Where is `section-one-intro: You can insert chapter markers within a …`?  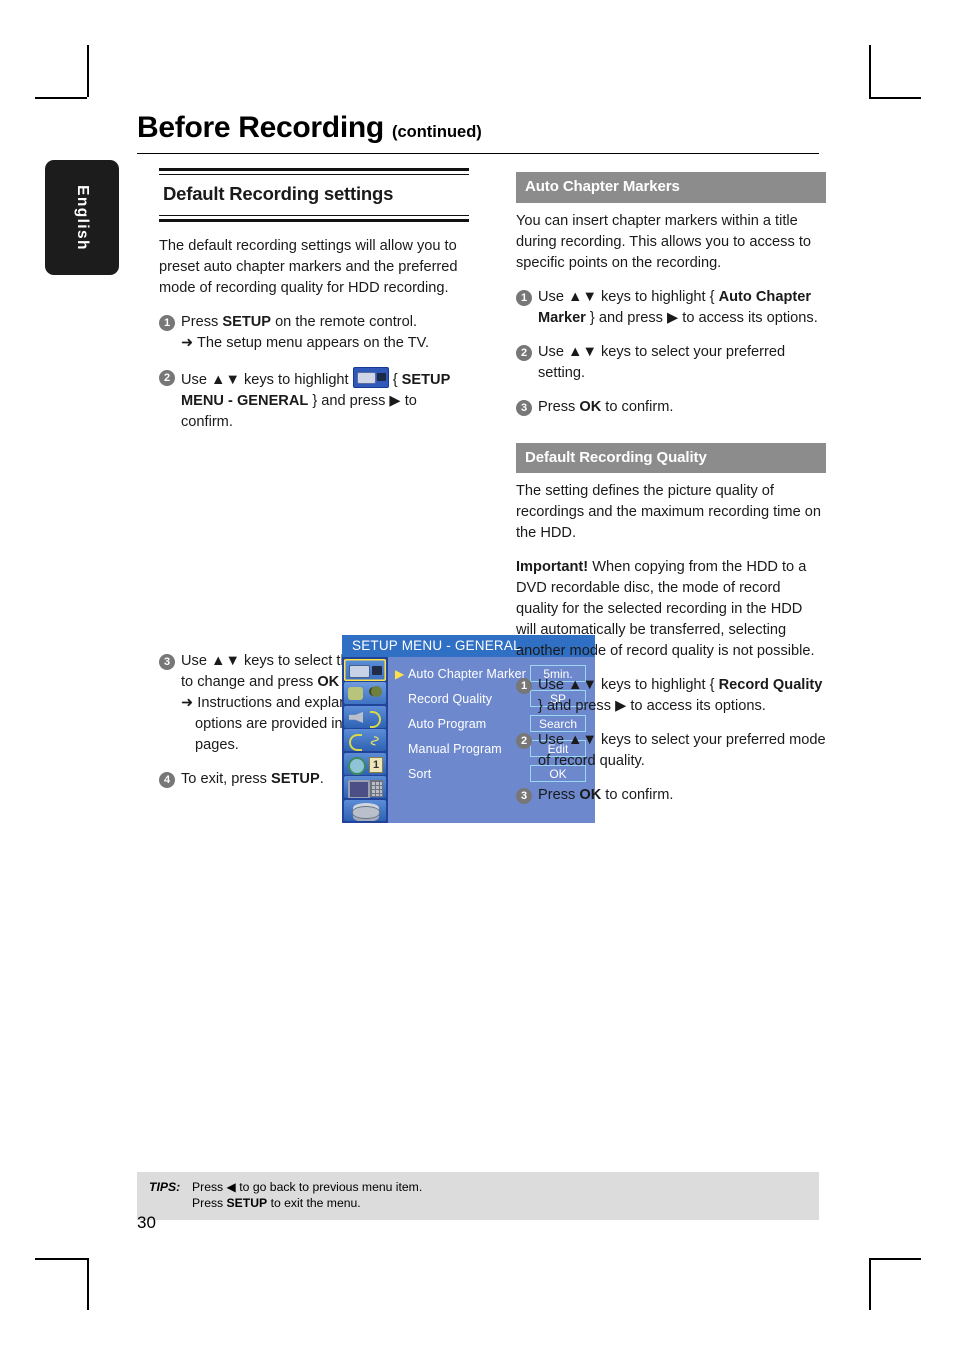
section-one-intro: You can insert chapter markers within a … is located at coordinates (663, 241).